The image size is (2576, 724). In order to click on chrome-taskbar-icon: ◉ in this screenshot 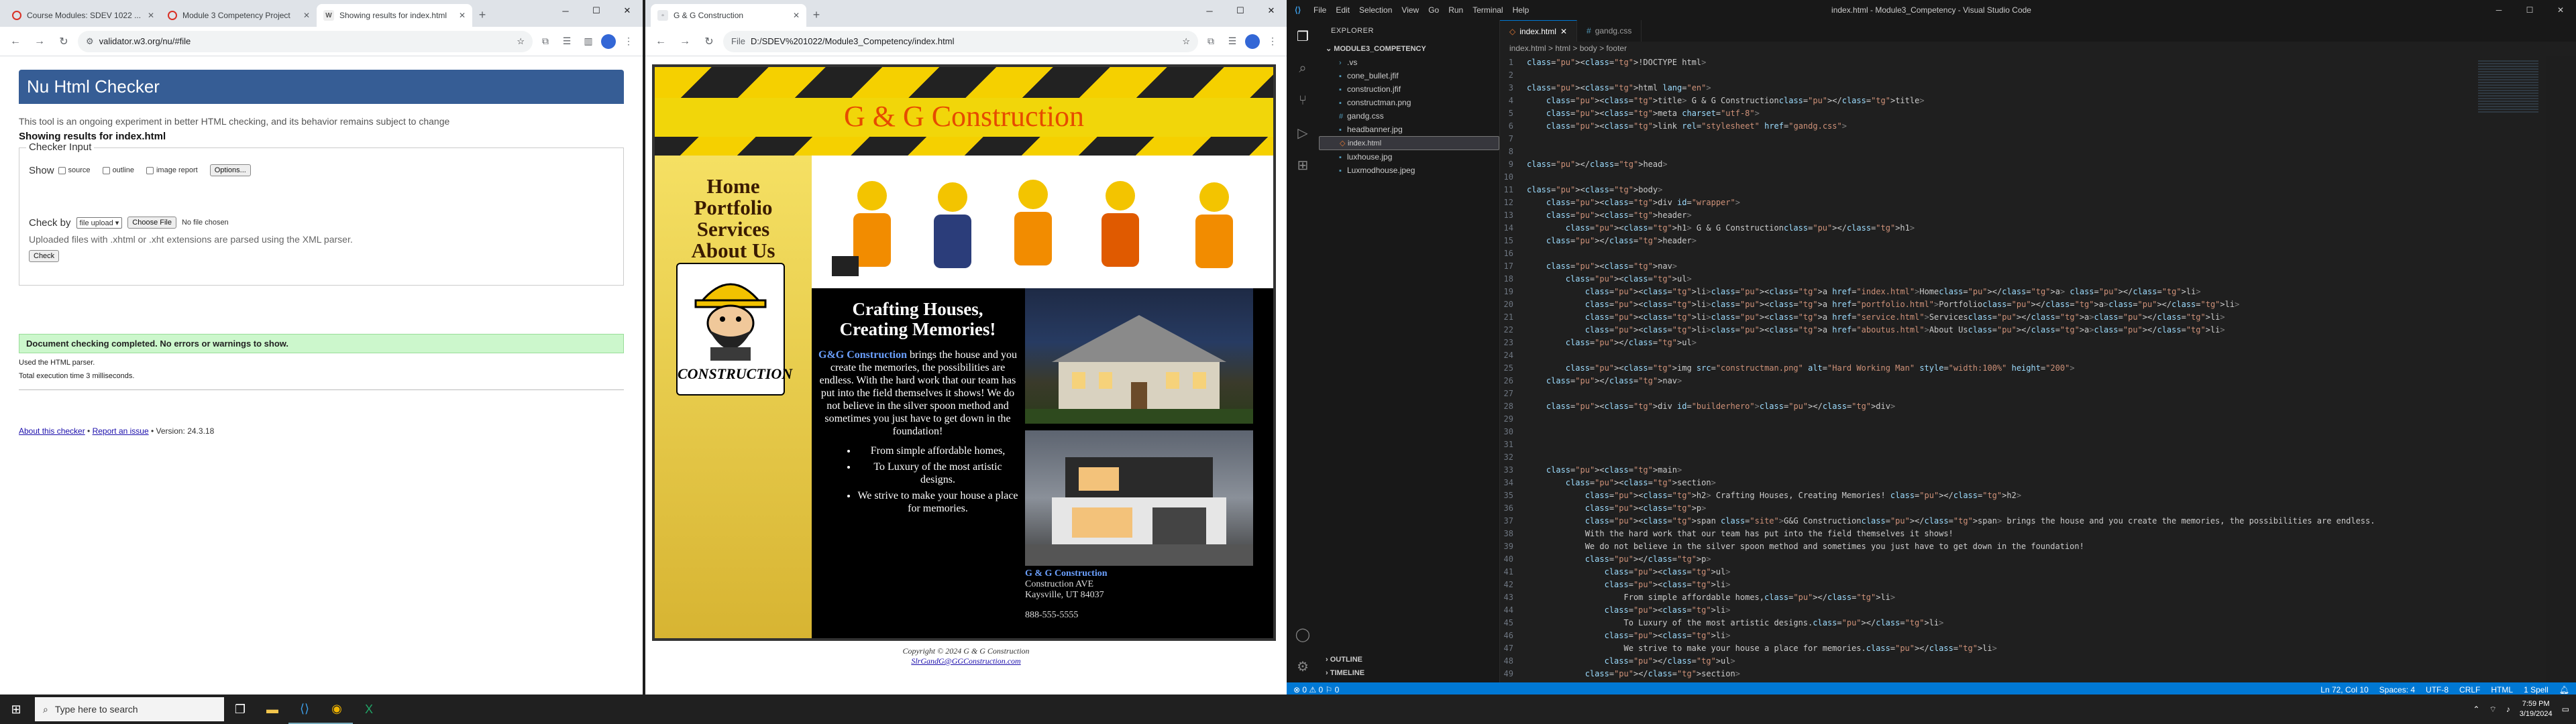, I will do `click(337, 710)`.